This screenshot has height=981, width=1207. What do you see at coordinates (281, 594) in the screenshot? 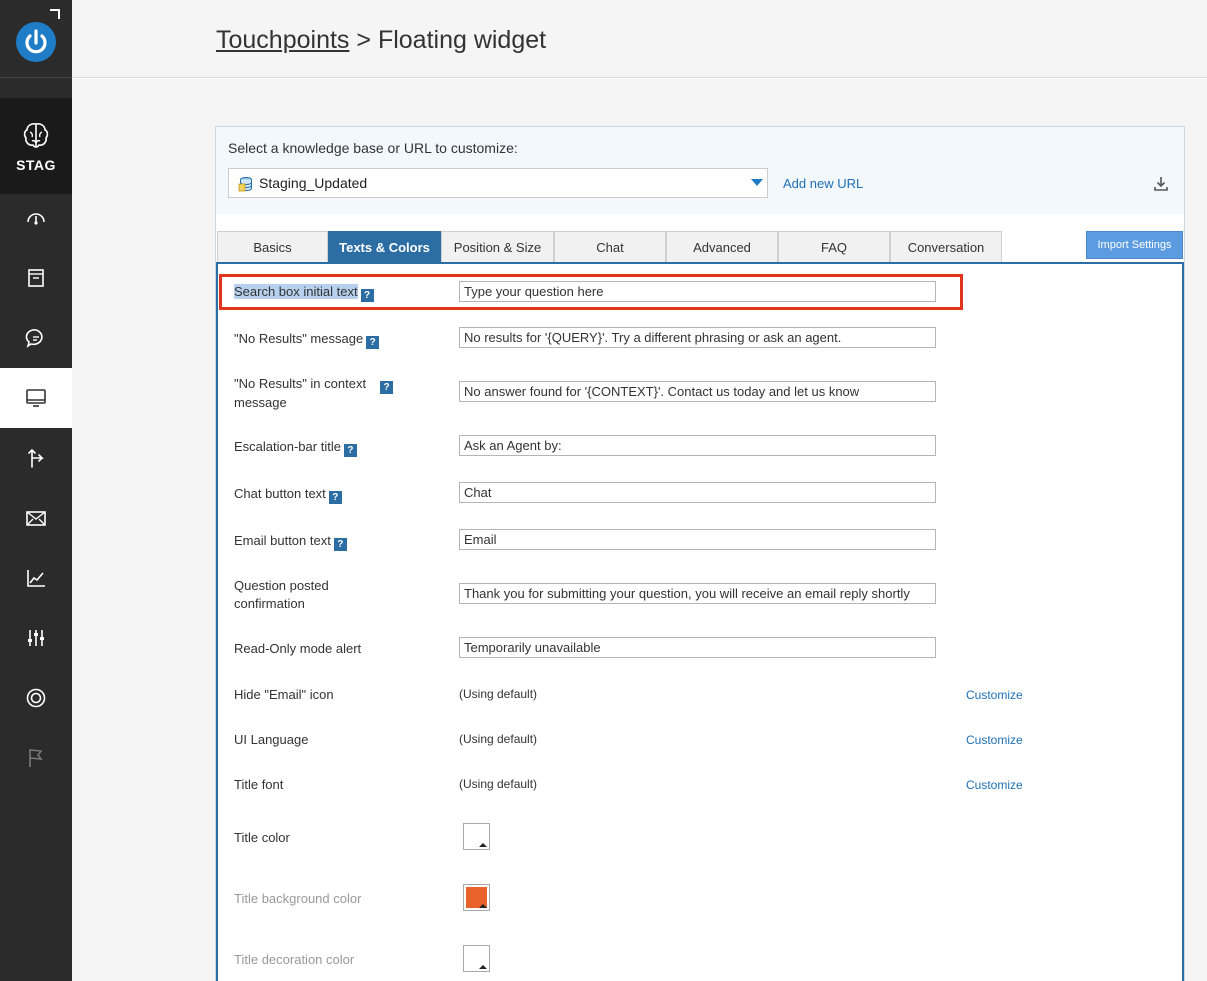
I see `question-posted-label: Question posted confirmation` at bounding box center [281, 594].